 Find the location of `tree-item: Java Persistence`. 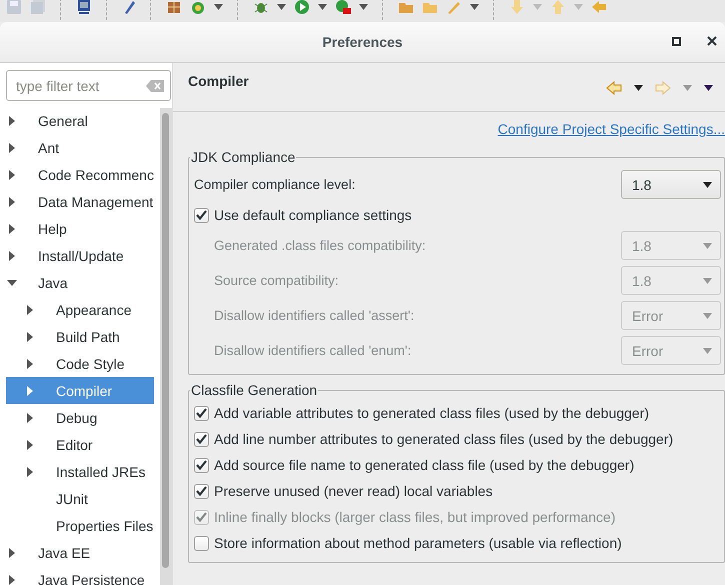

tree-item: Java Persistence is located at coordinates (77, 575).